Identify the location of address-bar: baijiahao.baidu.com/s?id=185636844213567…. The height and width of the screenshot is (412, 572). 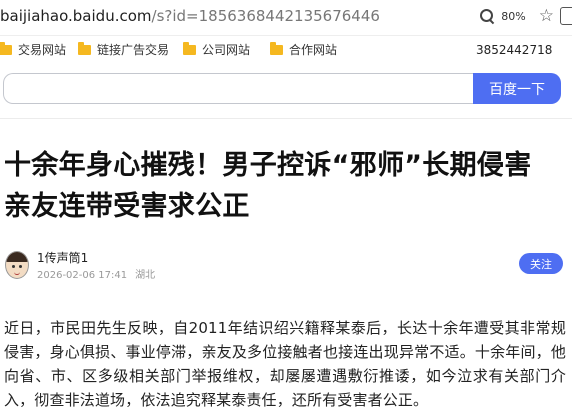
(286, 17).